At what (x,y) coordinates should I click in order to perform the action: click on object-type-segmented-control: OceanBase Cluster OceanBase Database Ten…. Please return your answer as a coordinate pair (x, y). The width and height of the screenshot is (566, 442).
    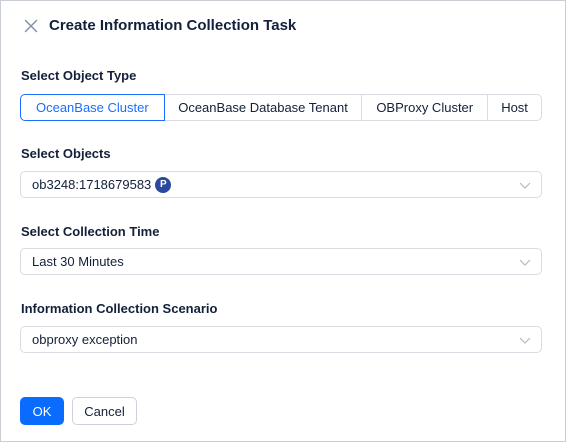
    Looking at the image, I should click on (281, 107).